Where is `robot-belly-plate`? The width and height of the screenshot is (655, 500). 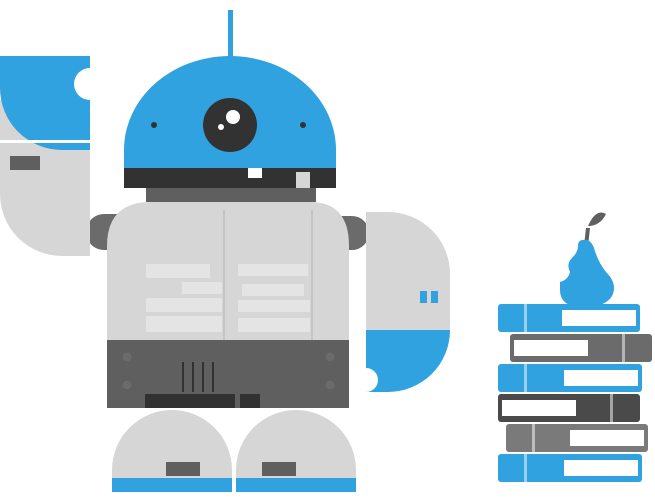 robot-belly-plate is located at coordinates (190, 401).